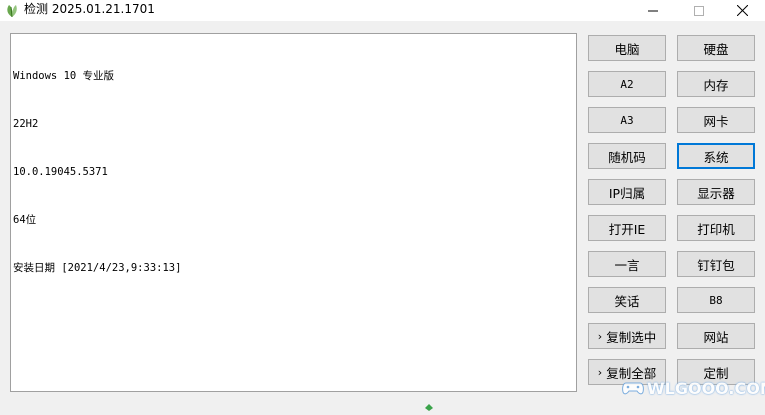  I want to click on open-ie-button: 打开IE, so click(627, 228).